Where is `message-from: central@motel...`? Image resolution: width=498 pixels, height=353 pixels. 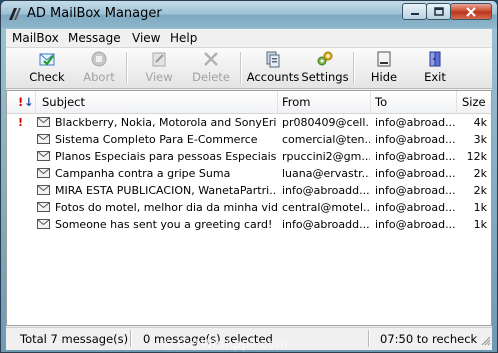
message-from: central@motel... is located at coordinates (326, 207).